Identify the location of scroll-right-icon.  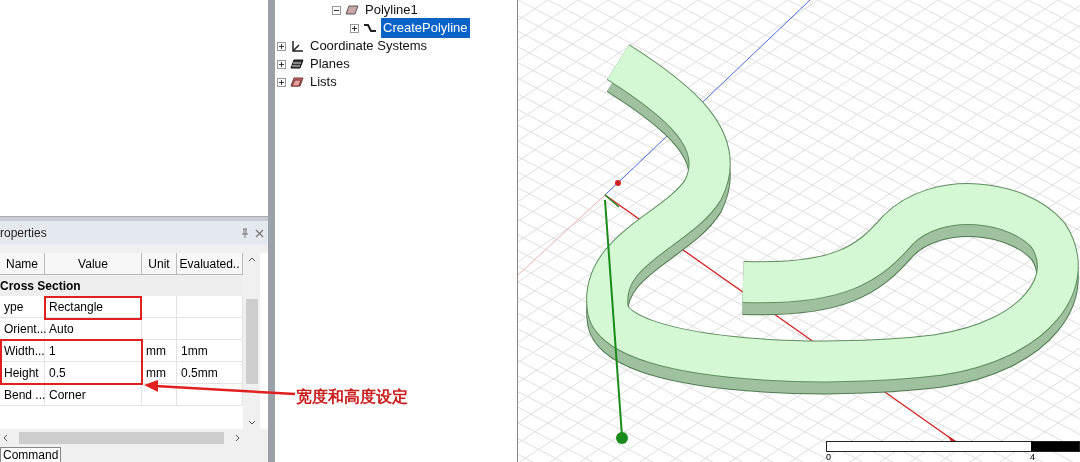
(237, 438).